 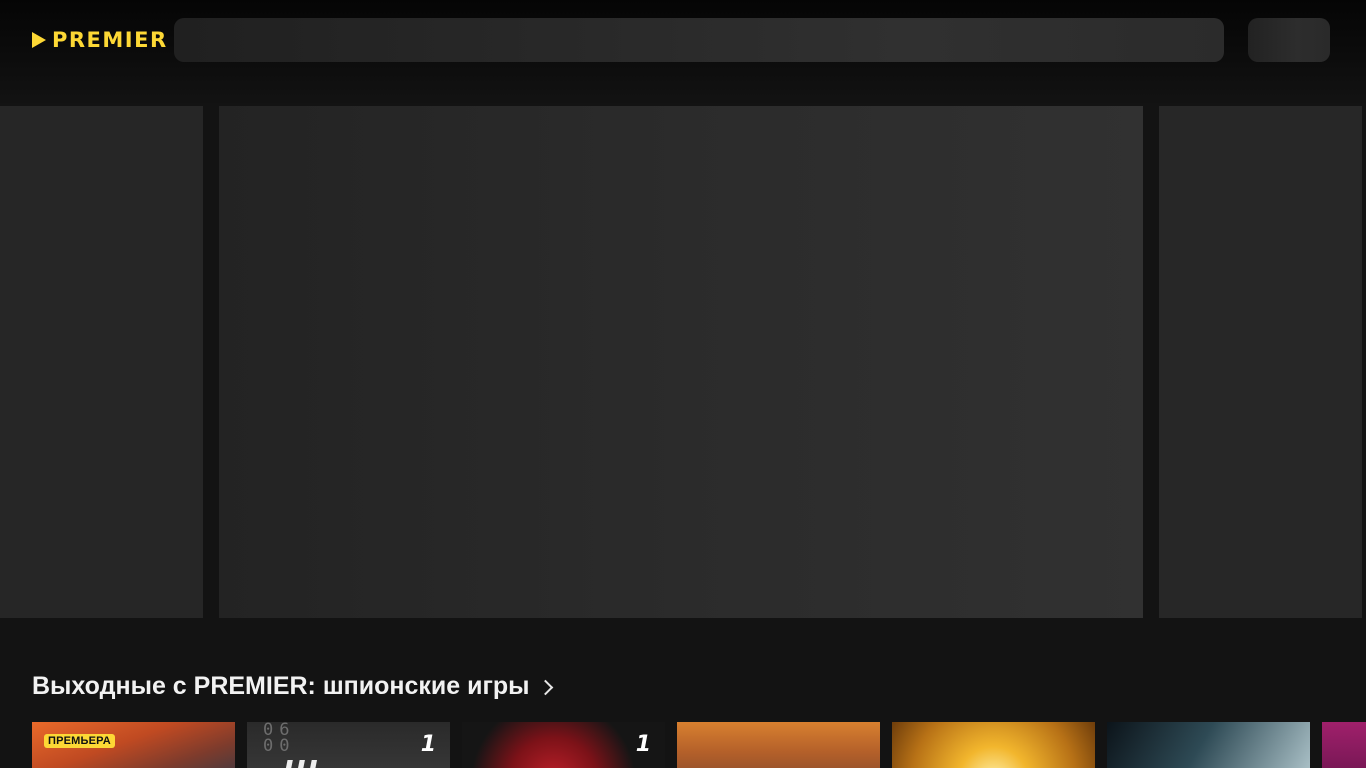 What do you see at coordinates (133, 745) in the screenshot?
I see `content-card: ПРЕМЬЕРА` at bounding box center [133, 745].